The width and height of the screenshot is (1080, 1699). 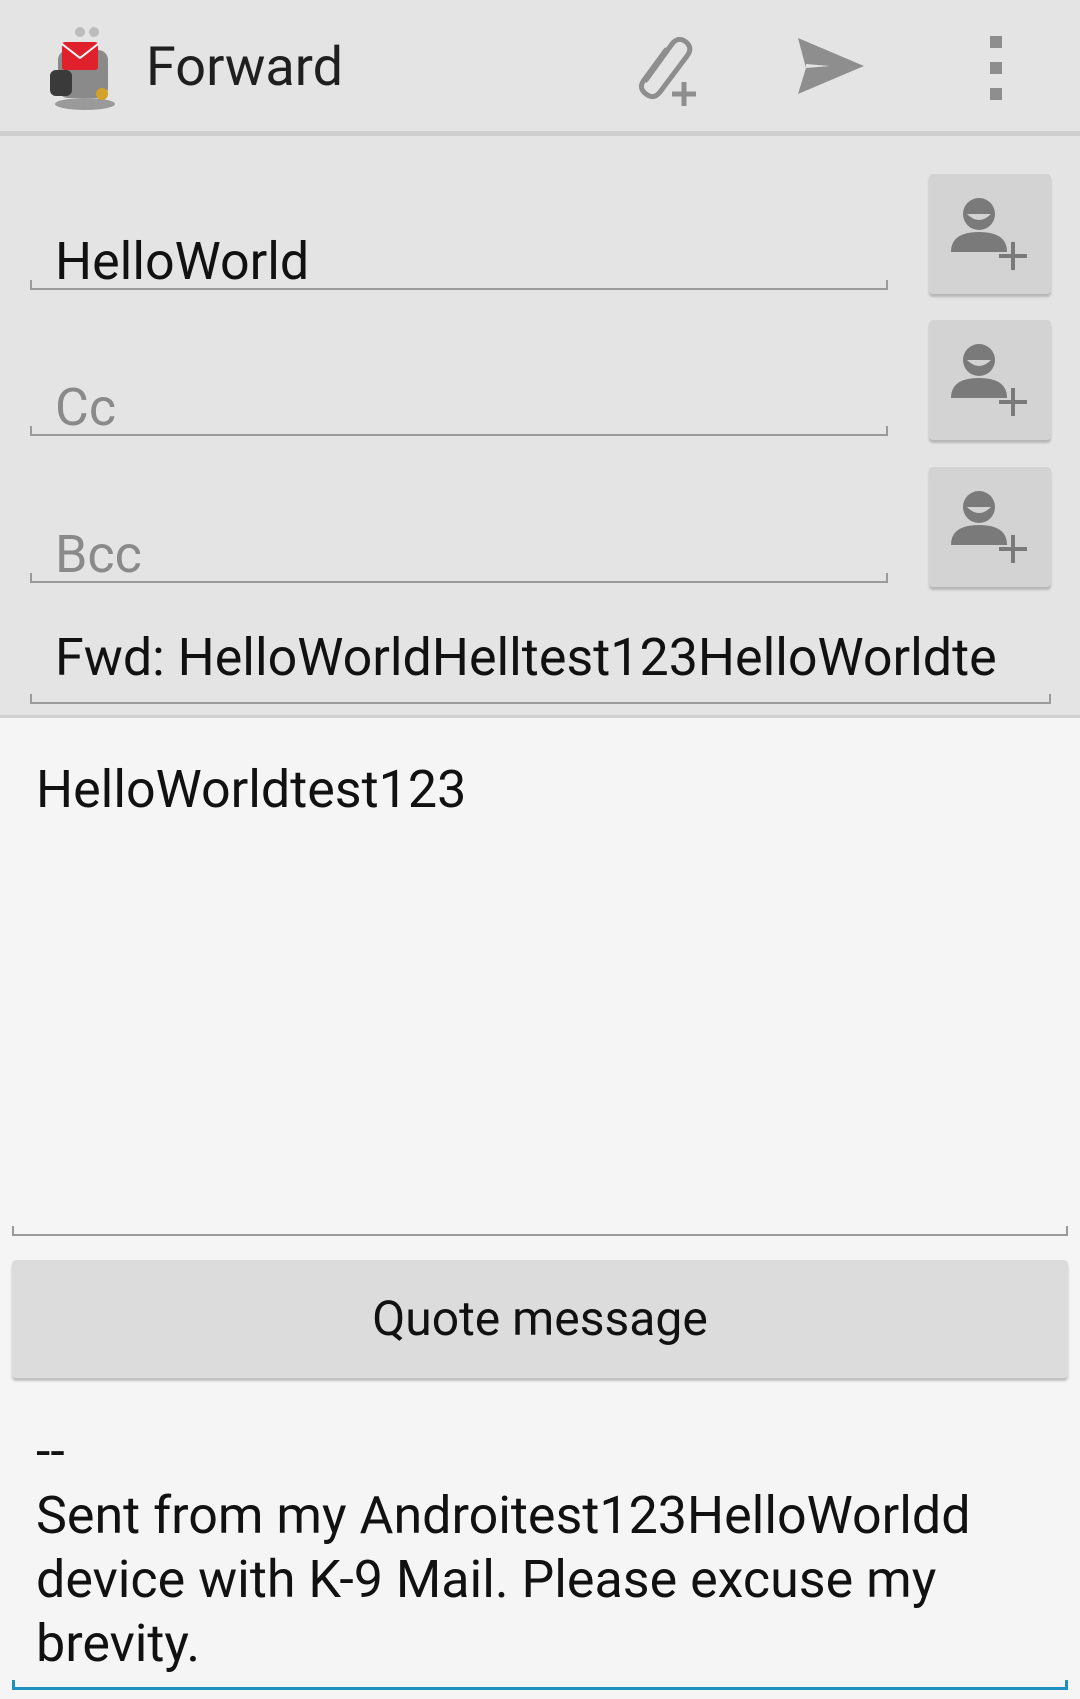 I want to click on overflow-menu-button, so click(x=997, y=68).